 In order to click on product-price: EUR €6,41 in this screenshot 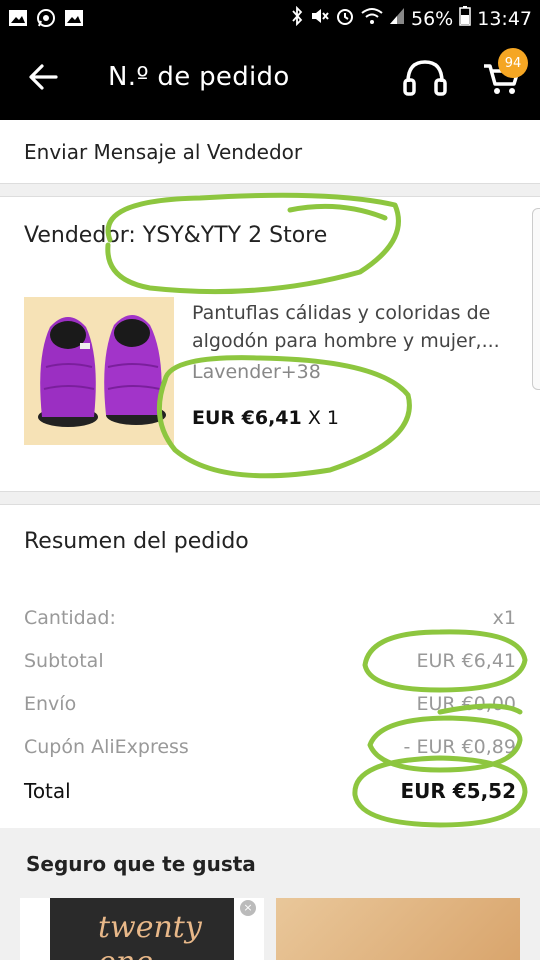, I will do `click(247, 418)`.